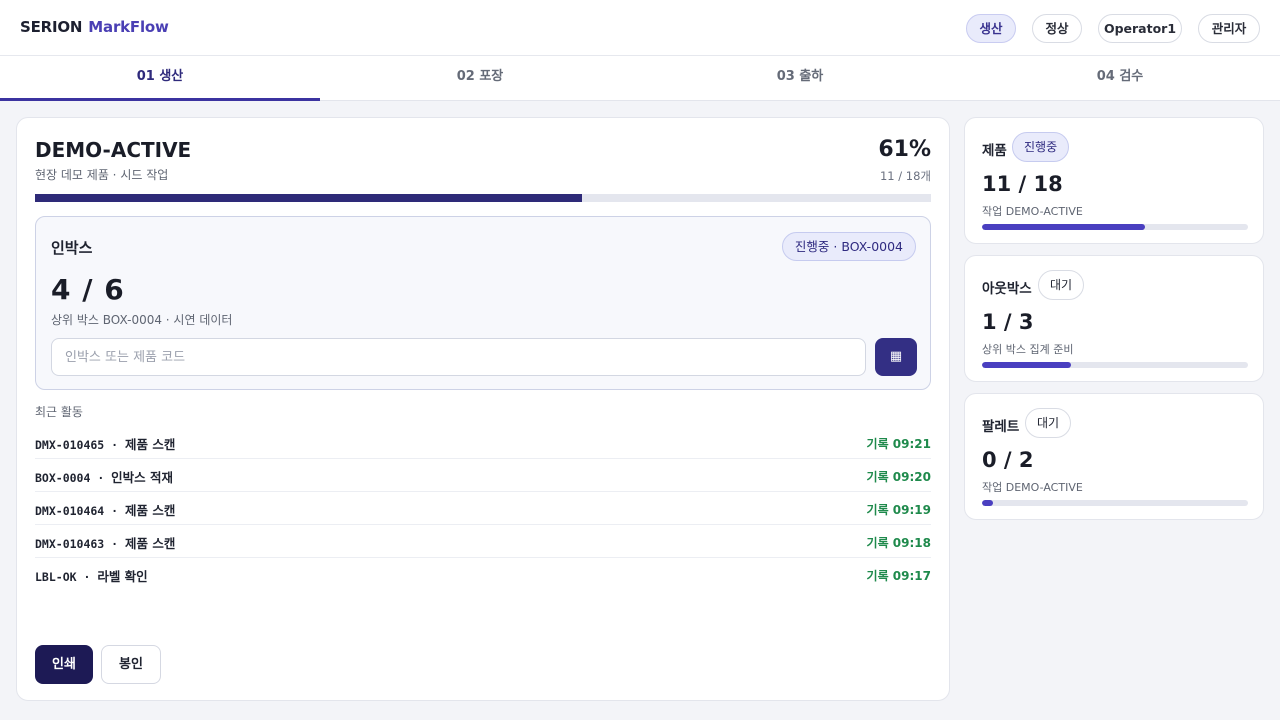 The width and height of the screenshot is (1280, 720). Describe the element at coordinates (70, 445) in the screenshot. I see `activity-code: DMX-010465` at that location.